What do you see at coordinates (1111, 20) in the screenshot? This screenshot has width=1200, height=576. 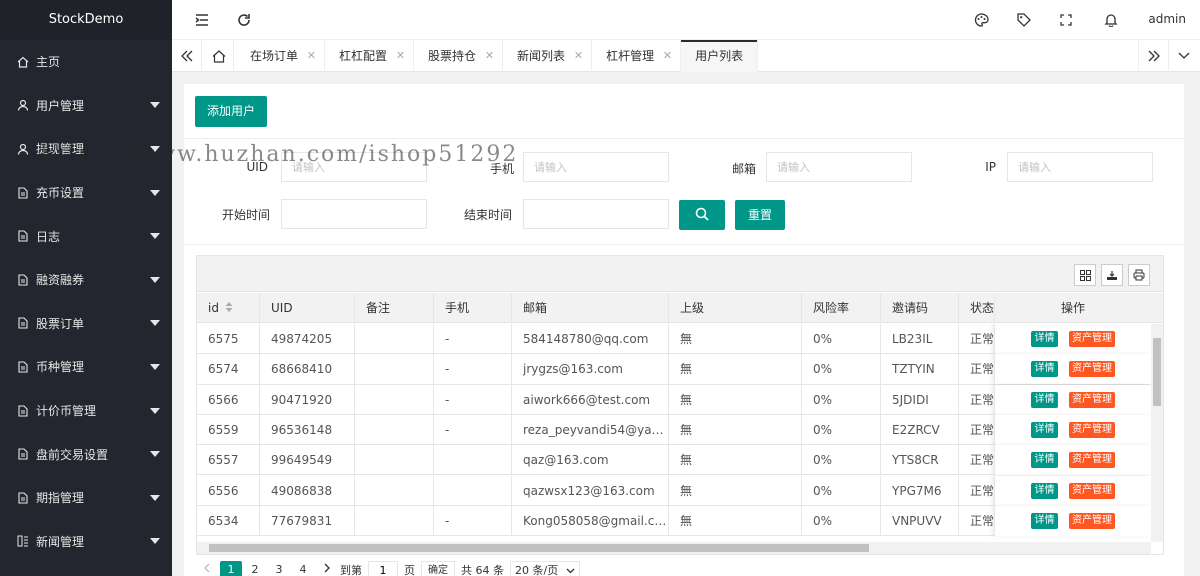 I see `notification-bell-icon` at bounding box center [1111, 20].